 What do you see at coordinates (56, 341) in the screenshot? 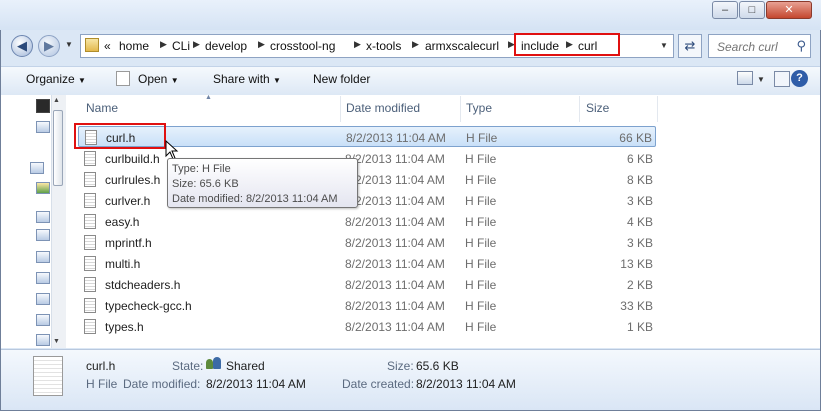
I see `scroll-down-icon: ▼` at bounding box center [56, 341].